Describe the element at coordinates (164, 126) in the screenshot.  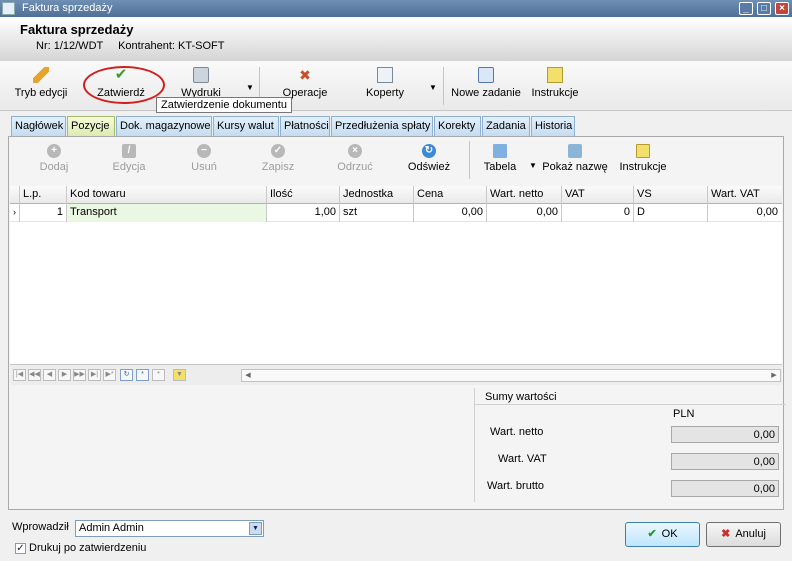
I see `tab-dok-magazynowe: Dok. magazynowe` at that location.